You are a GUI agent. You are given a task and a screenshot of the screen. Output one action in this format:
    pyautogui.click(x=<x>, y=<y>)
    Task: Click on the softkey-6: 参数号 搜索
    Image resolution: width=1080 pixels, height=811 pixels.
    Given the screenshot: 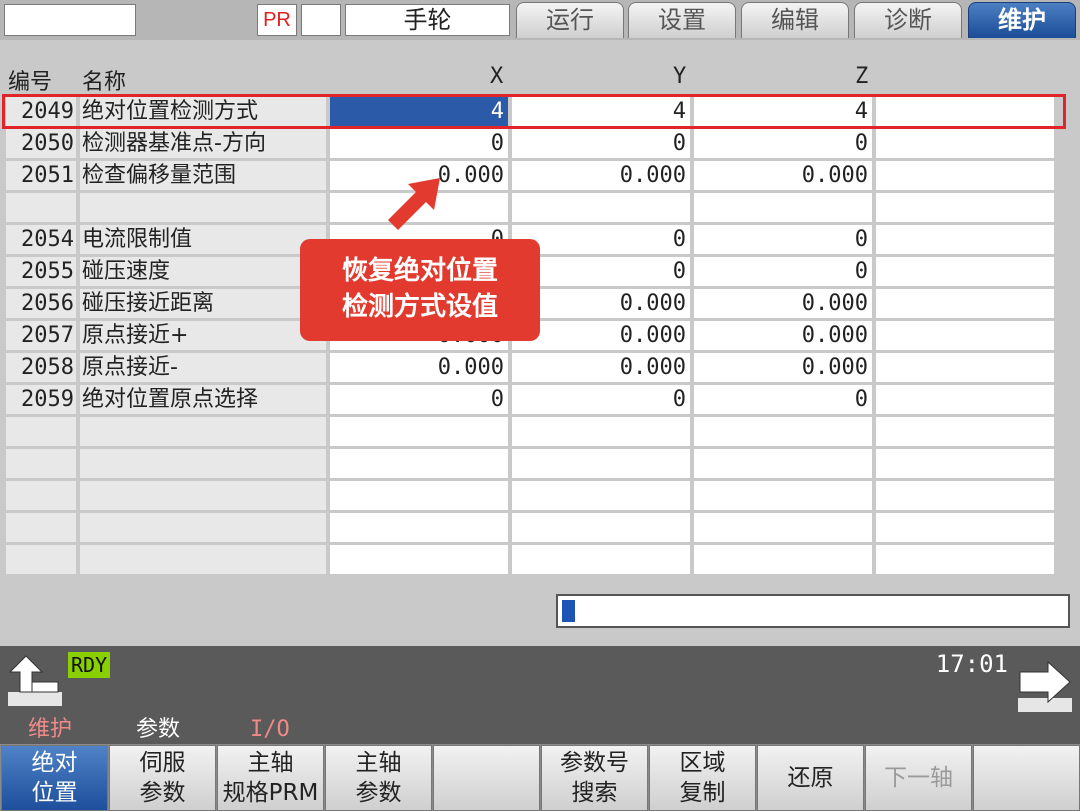 What is the action you would take?
    pyautogui.click(x=594, y=778)
    